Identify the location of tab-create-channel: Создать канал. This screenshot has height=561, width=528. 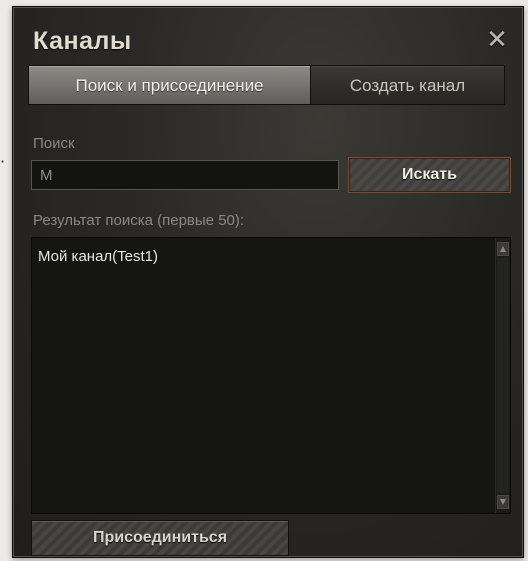
(407, 85).